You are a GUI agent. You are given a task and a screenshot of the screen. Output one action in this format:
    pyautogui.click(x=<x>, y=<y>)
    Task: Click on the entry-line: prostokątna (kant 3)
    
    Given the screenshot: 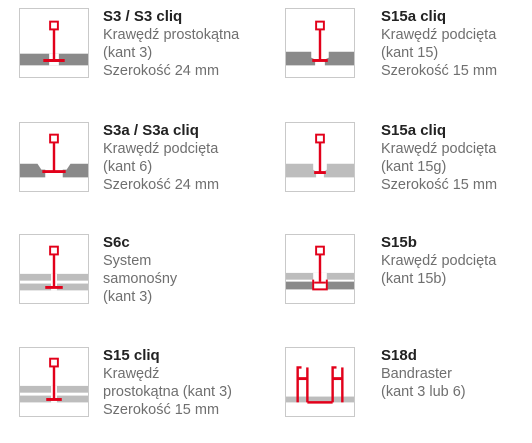 What is the action you would take?
    pyautogui.click(x=167, y=392)
    